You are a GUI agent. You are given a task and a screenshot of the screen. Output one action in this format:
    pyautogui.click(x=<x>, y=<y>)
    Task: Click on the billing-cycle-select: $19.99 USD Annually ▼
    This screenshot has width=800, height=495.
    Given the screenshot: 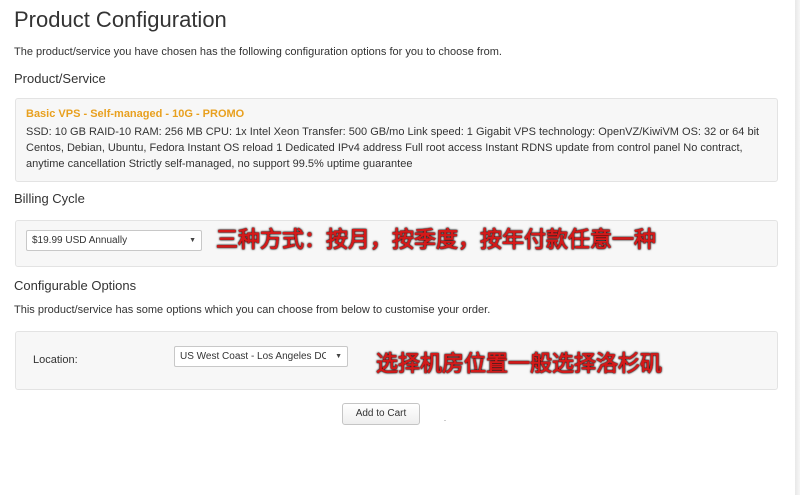 What is the action you would take?
    pyautogui.click(x=114, y=240)
    